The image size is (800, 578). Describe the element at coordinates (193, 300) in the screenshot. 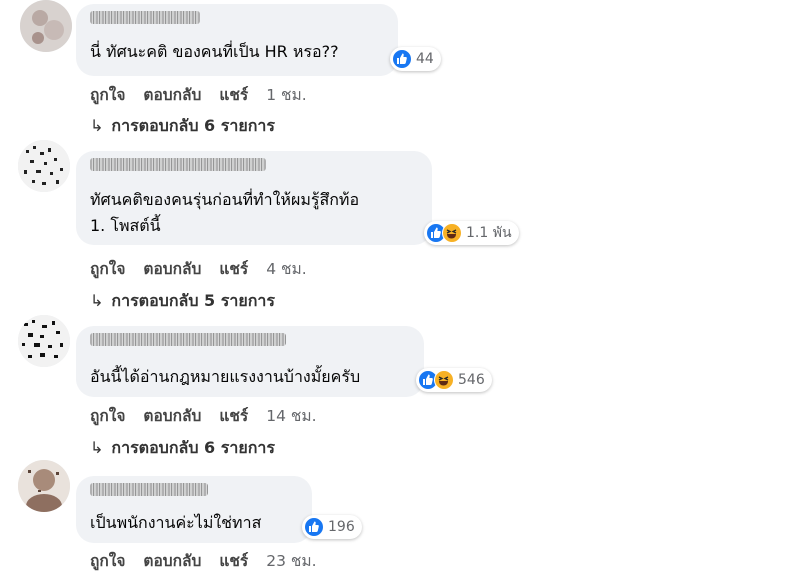

I see `replies-label: การตอบกลับ 5 รายการ` at that location.